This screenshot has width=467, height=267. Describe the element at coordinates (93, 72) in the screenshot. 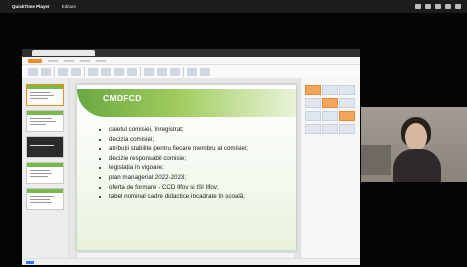

I see `bold-icon` at that location.